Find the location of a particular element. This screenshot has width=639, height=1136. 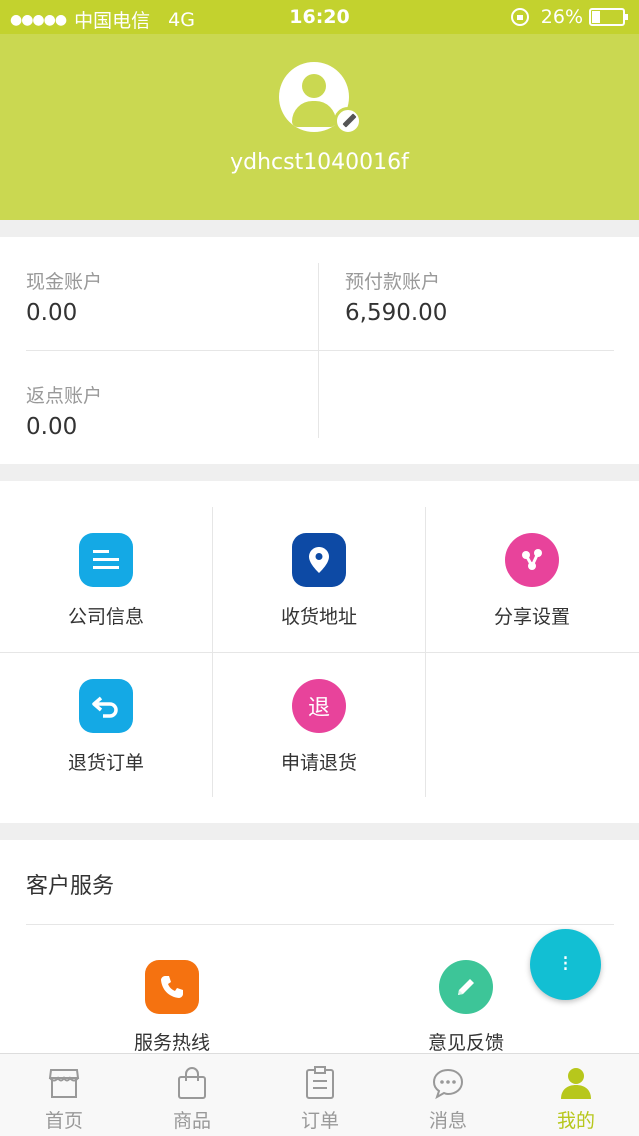

tab-bar: 首页 商品 订单 消息 我的 is located at coordinates (319, 1094).